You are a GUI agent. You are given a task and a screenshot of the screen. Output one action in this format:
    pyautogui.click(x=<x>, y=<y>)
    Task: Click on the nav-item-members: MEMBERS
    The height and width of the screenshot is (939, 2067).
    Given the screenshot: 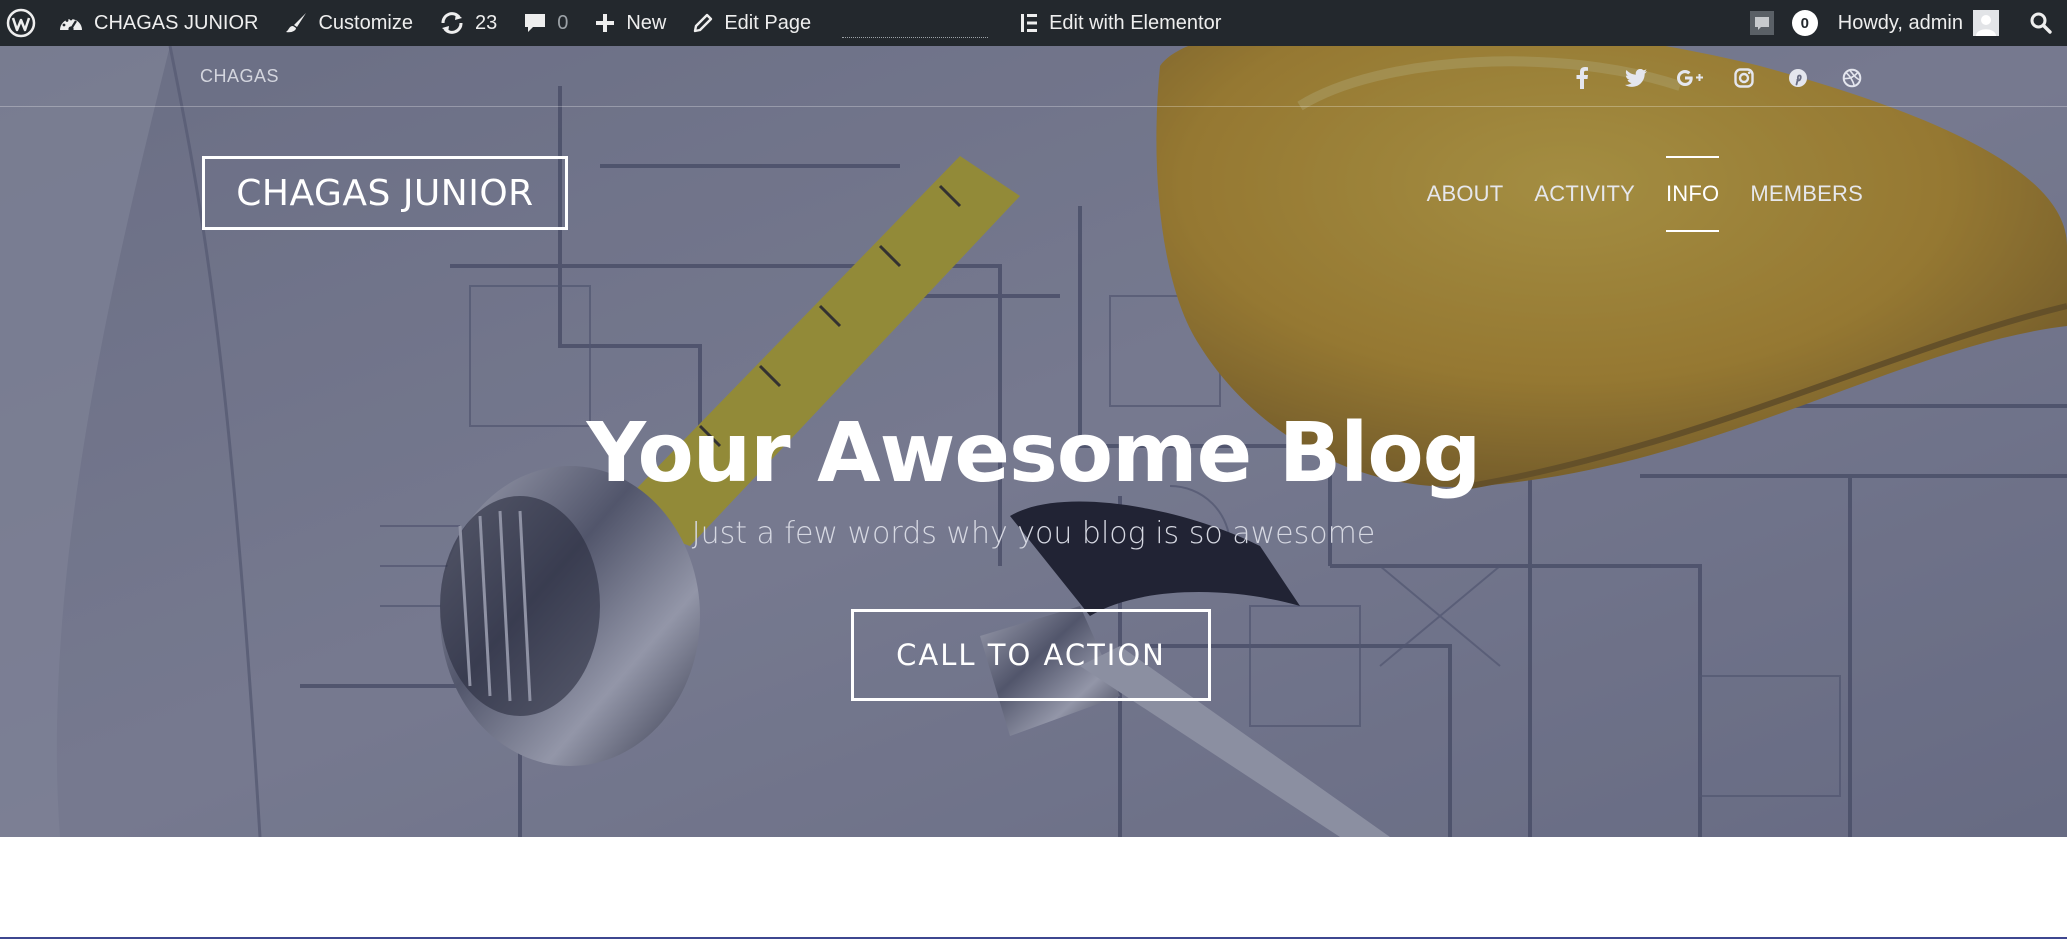 What is the action you would take?
    pyautogui.click(x=1806, y=194)
    